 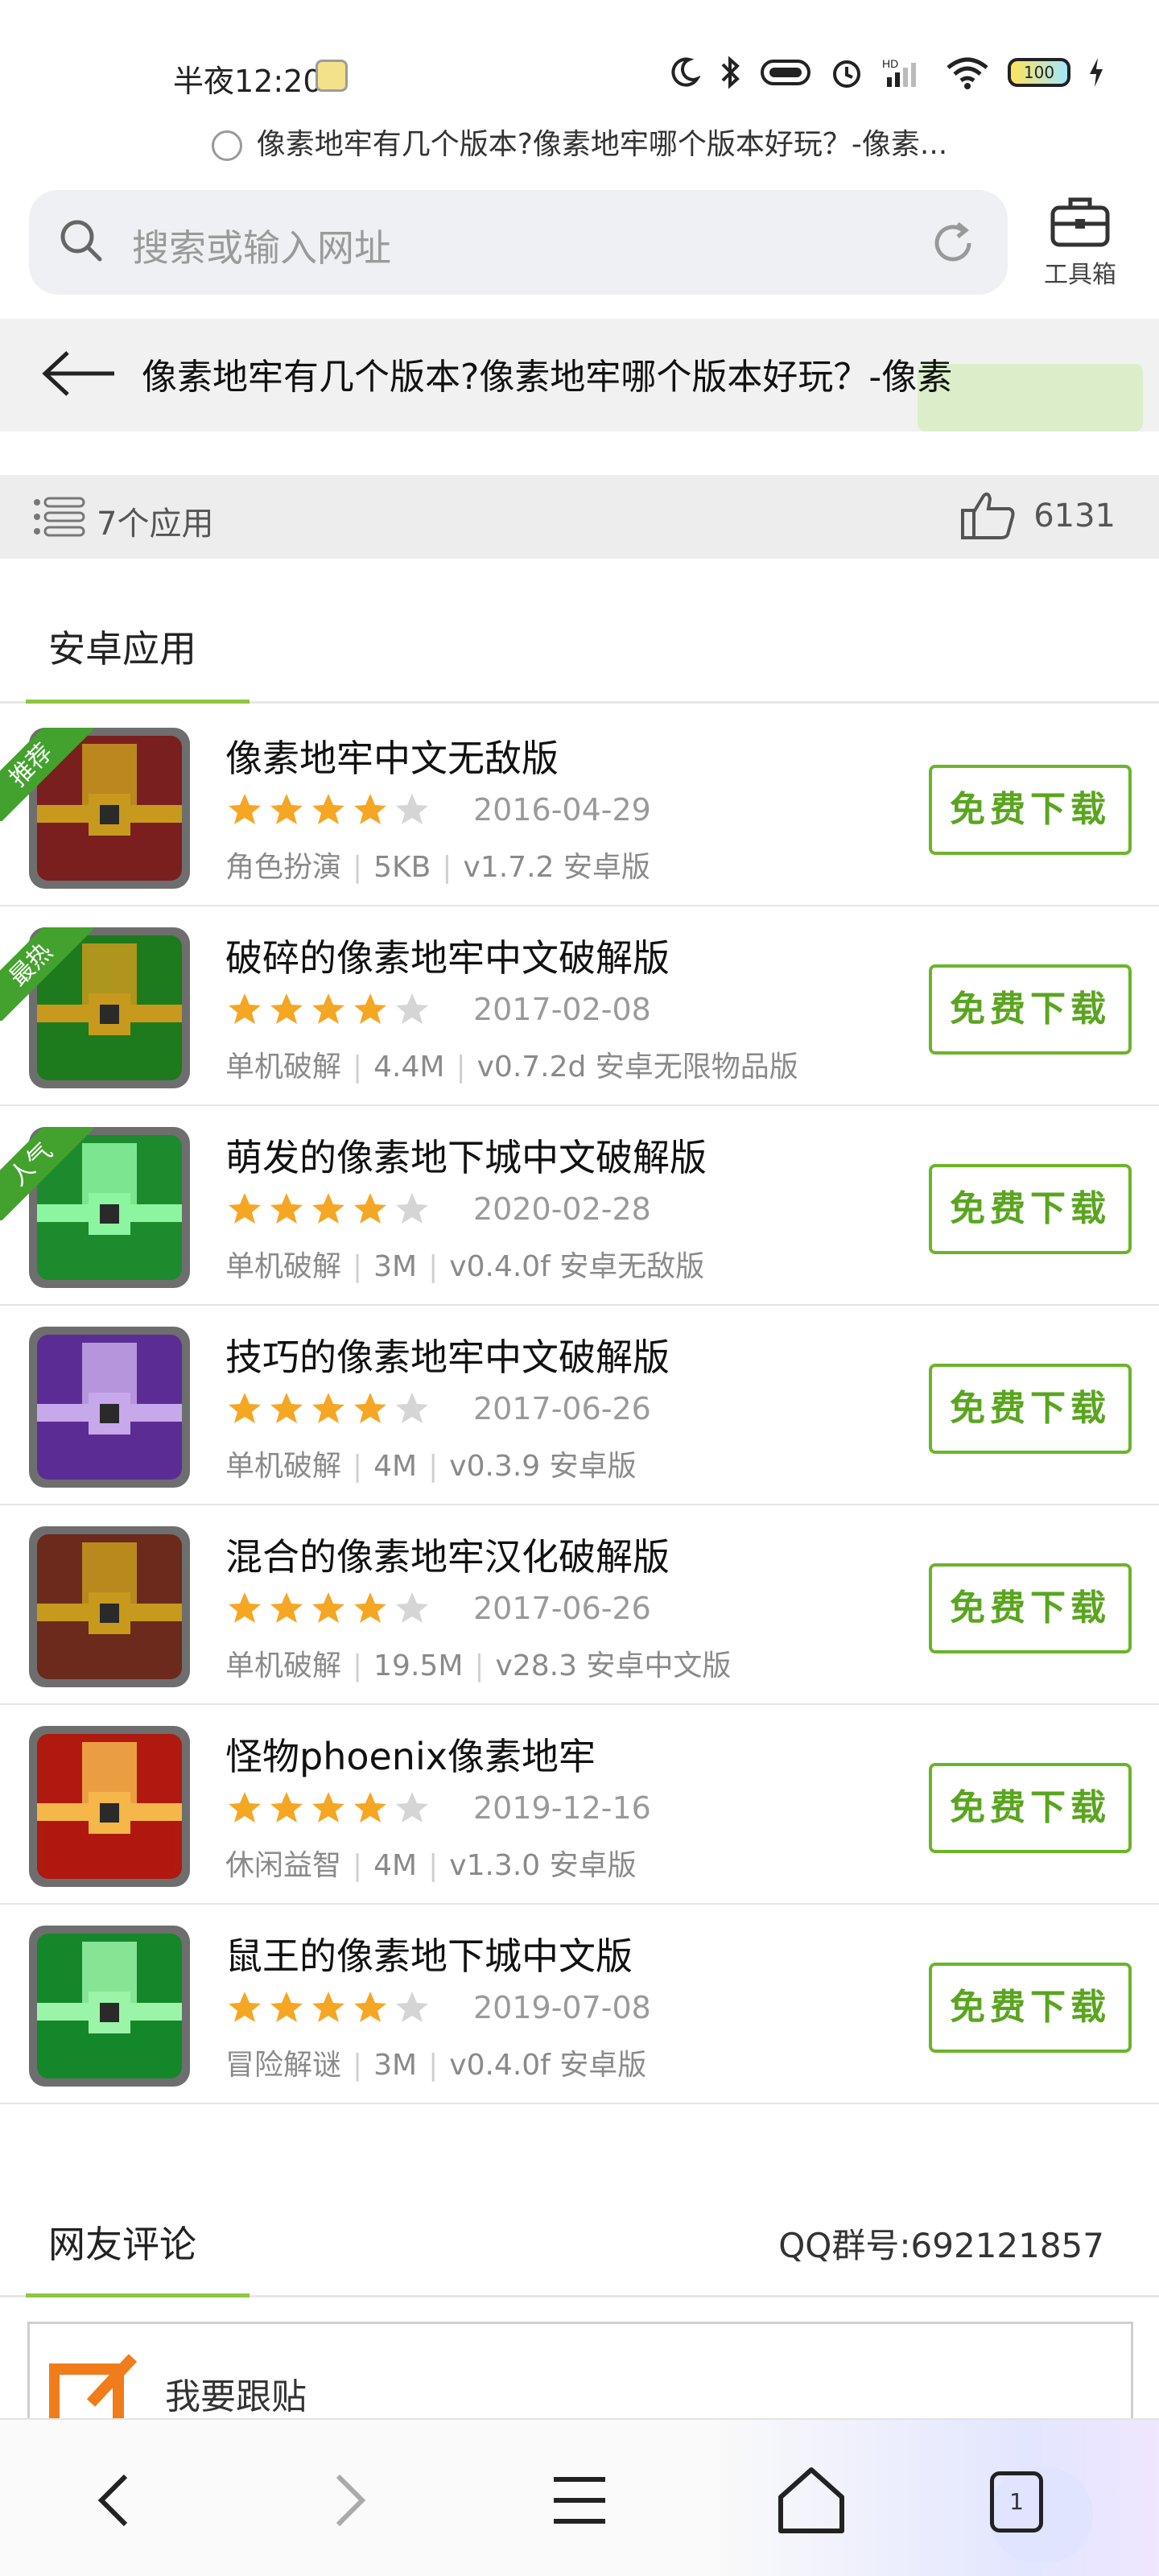 I want to click on forward-icon, so click(x=347, y=2500).